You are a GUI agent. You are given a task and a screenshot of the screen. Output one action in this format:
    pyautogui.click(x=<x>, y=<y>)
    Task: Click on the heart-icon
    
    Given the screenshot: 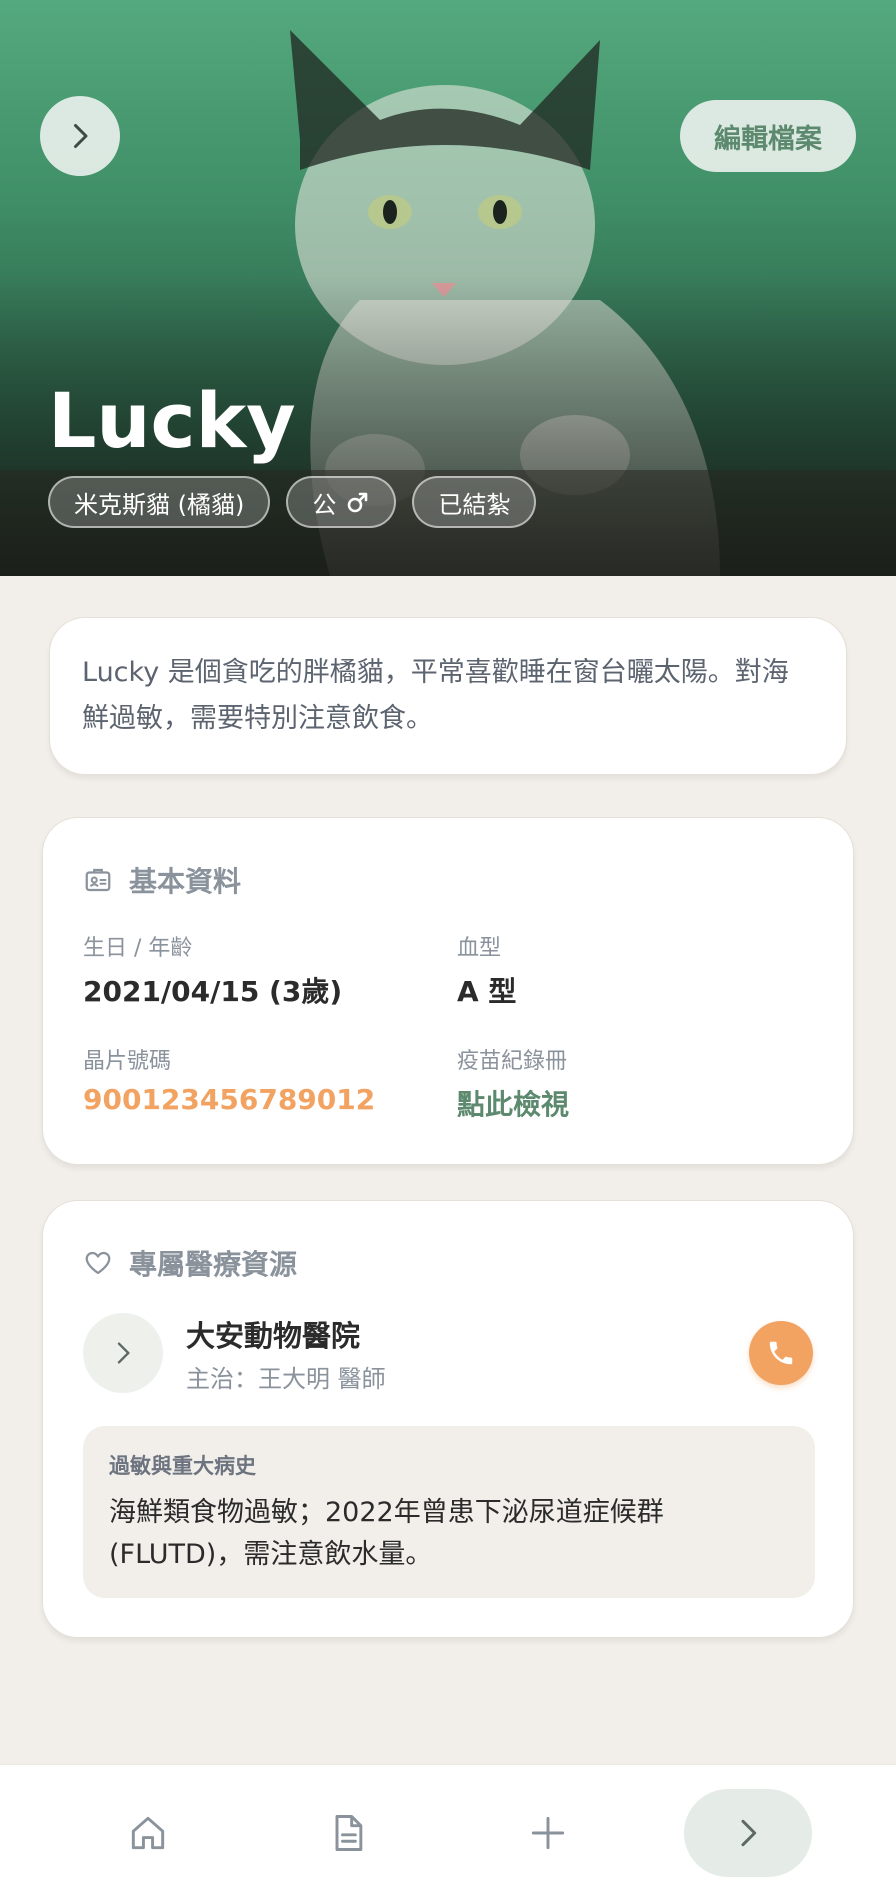 What is the action you would take?
    pyautogui.click(x=98, y=1263)
    